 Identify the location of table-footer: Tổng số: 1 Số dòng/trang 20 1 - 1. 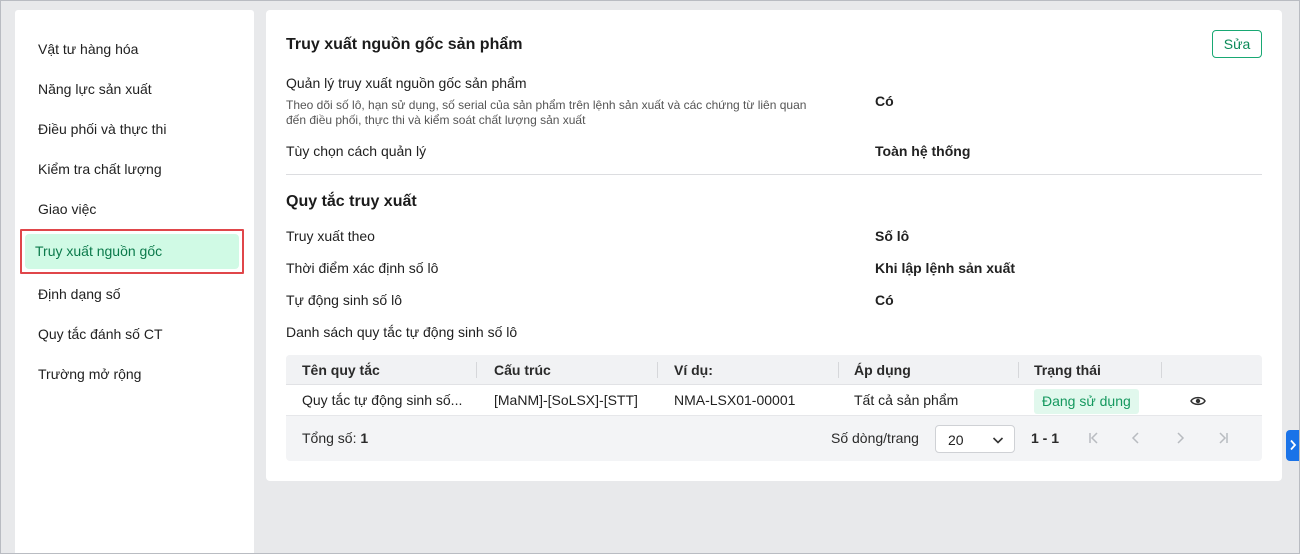
(774, 438).